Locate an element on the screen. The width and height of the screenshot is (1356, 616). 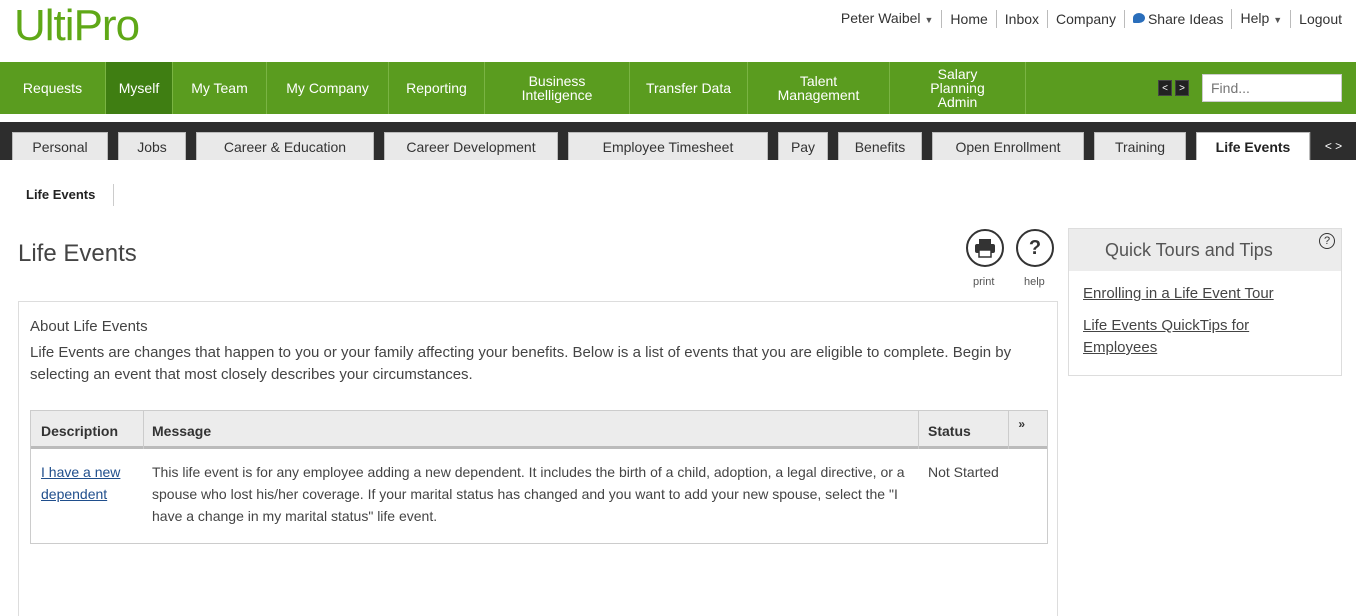
chat-bubble-icon is located at coordinates (1138, 18).